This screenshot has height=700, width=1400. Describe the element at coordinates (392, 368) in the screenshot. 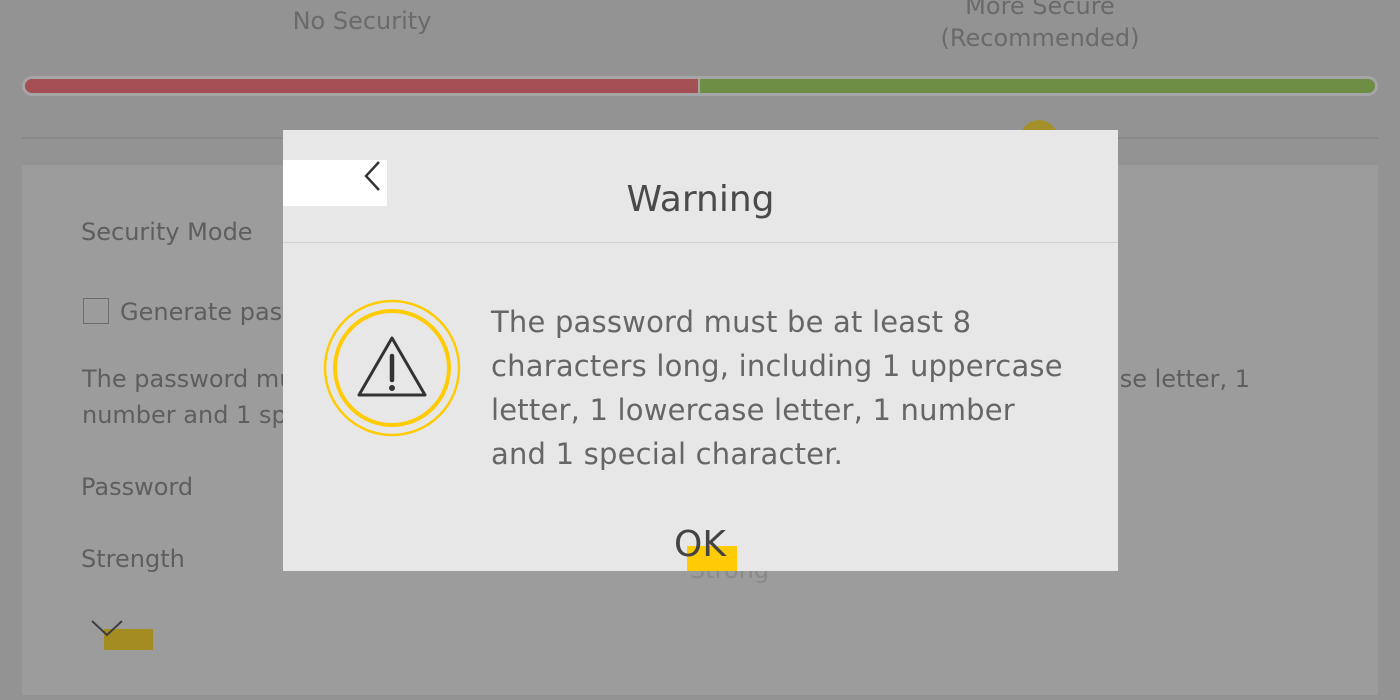

I see `warning-triangle-icon` at that location.